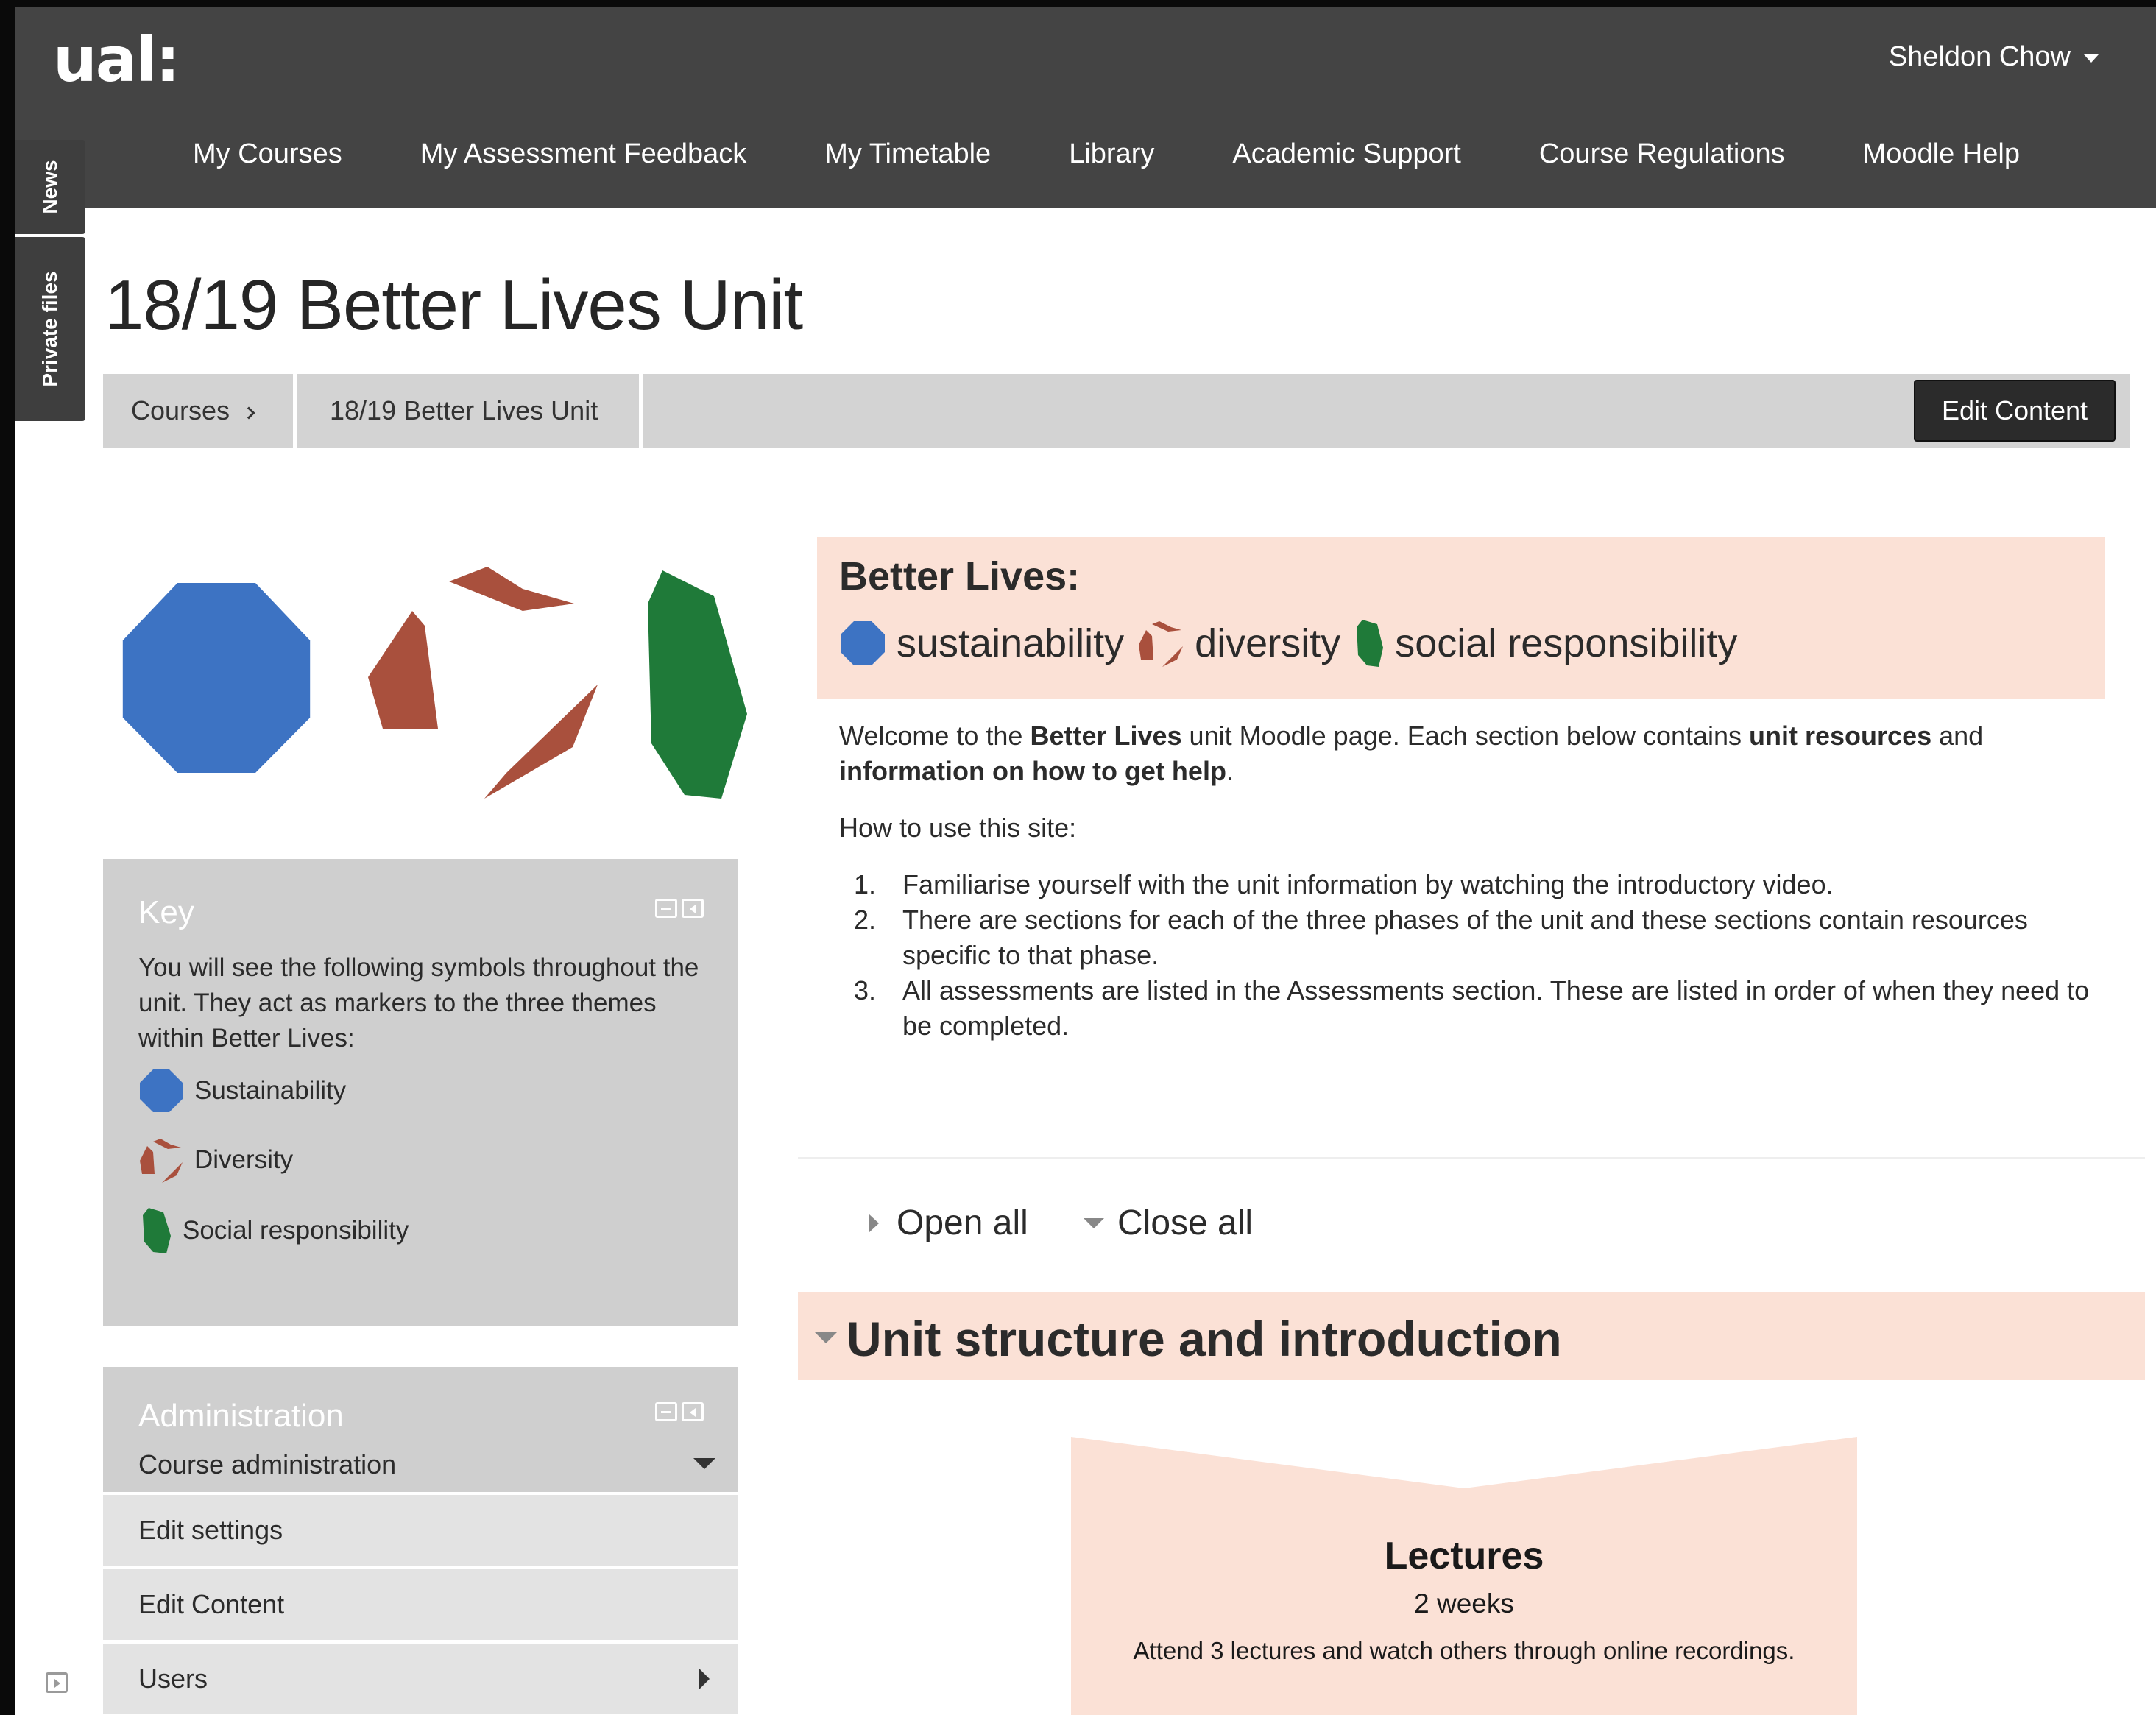  Describe the element at coordinates (679, 1411) in the screenshot. I see `administration-controls` at that location.